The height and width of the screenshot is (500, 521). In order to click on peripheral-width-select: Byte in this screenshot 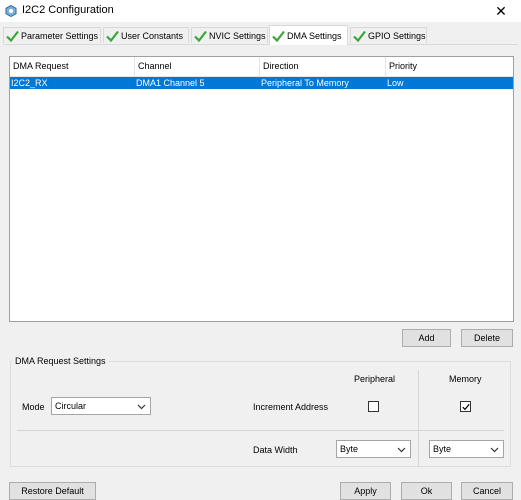, I will do `click(373, 449)`.